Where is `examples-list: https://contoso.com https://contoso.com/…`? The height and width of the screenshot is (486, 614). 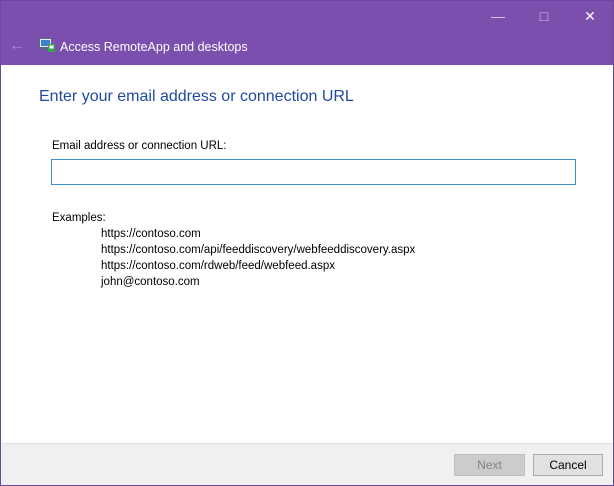
examples-list: https://contoso.com https://contoso.com/… is located at coordinates (258, 258).